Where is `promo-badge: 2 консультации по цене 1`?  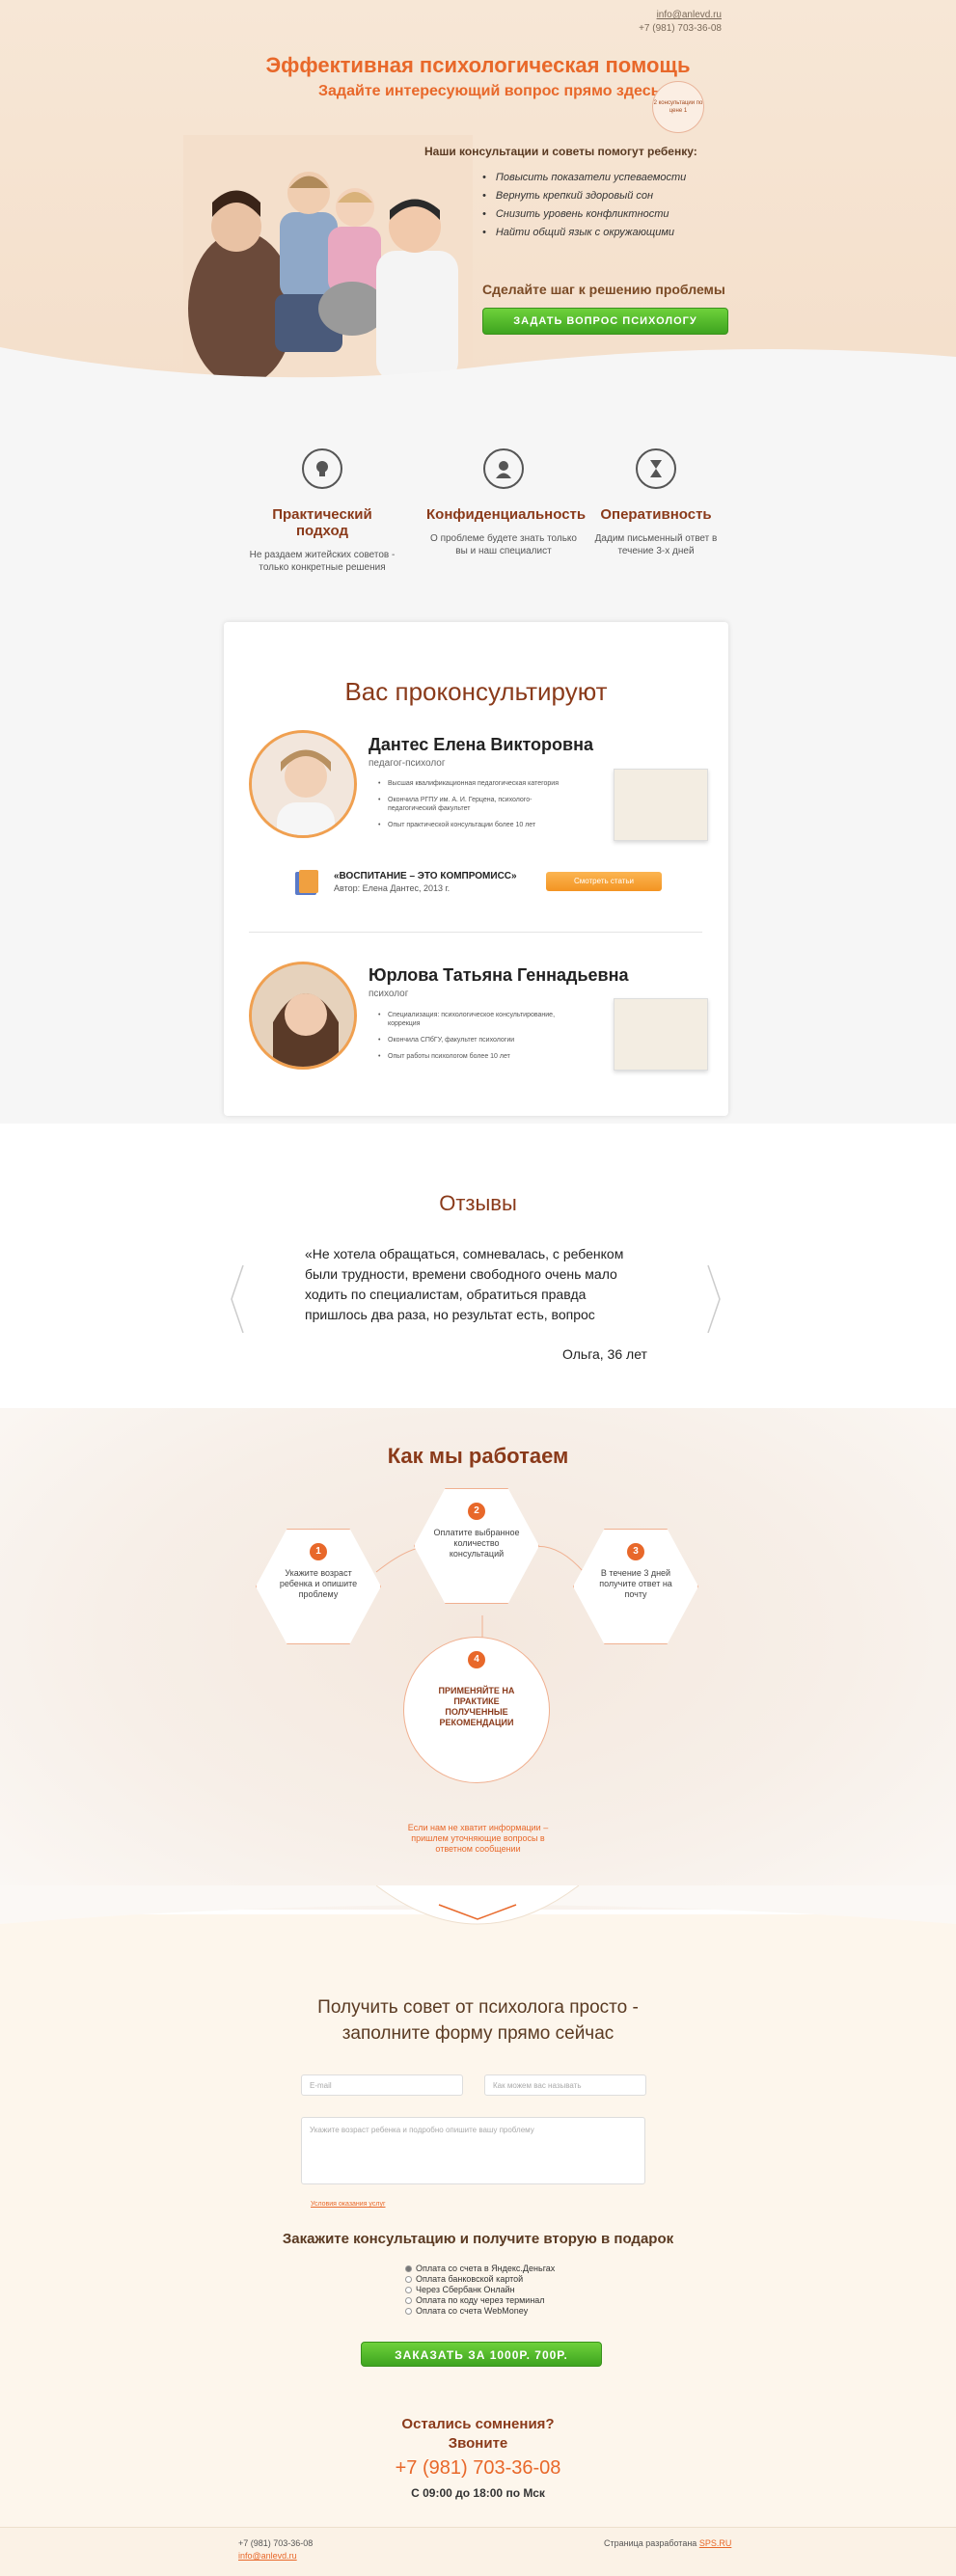
promo-badge: 2 консультации по цене 1 is located at coordinates (678, 107).